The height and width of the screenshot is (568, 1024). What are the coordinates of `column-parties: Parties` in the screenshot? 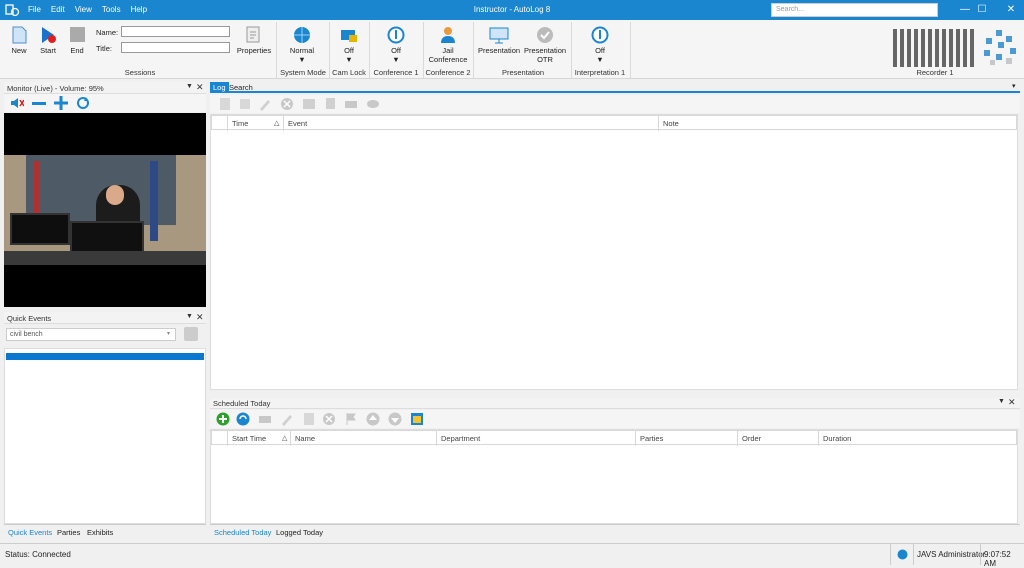 It's located at (687, 438).